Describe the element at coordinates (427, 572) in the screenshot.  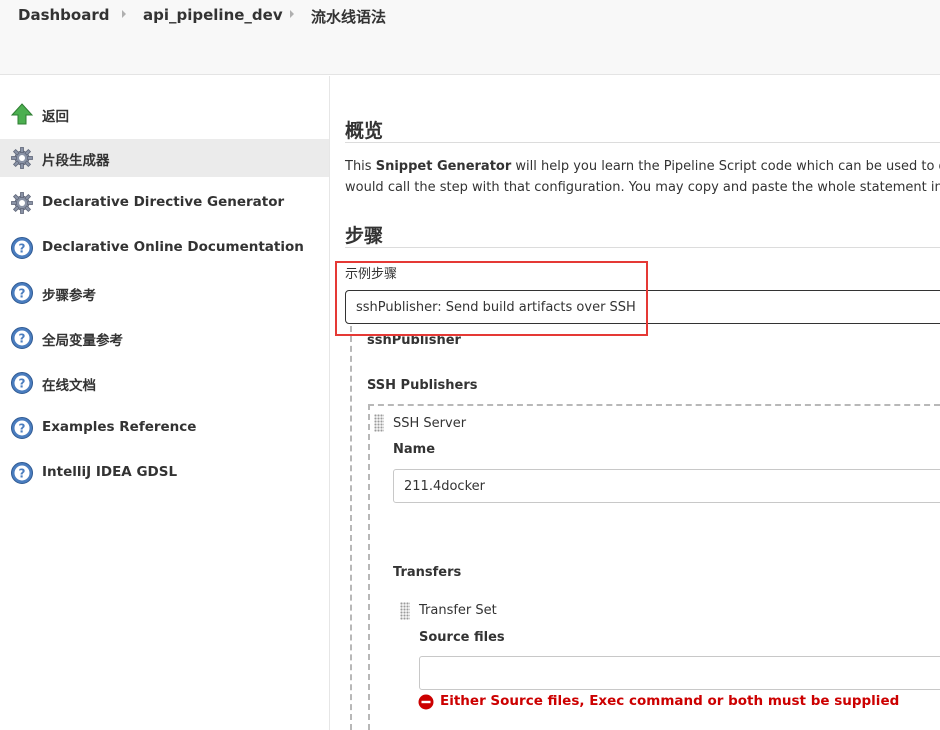
I see `transfers-label: Transfers` at that location.